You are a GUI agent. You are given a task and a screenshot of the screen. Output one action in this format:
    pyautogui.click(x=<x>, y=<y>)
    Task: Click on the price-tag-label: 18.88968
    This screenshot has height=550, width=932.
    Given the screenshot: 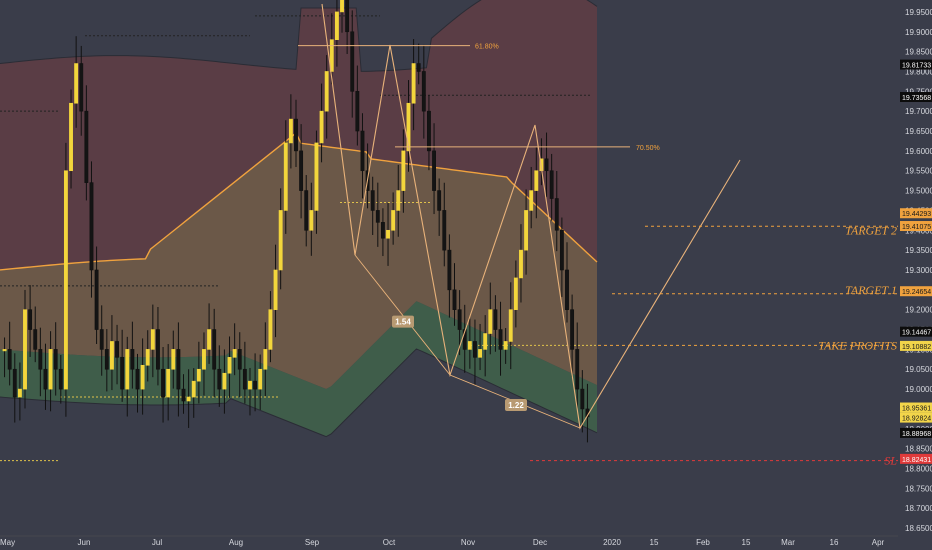 What is the action you would take?
    pyautogui.click(x=916, y=434)
    